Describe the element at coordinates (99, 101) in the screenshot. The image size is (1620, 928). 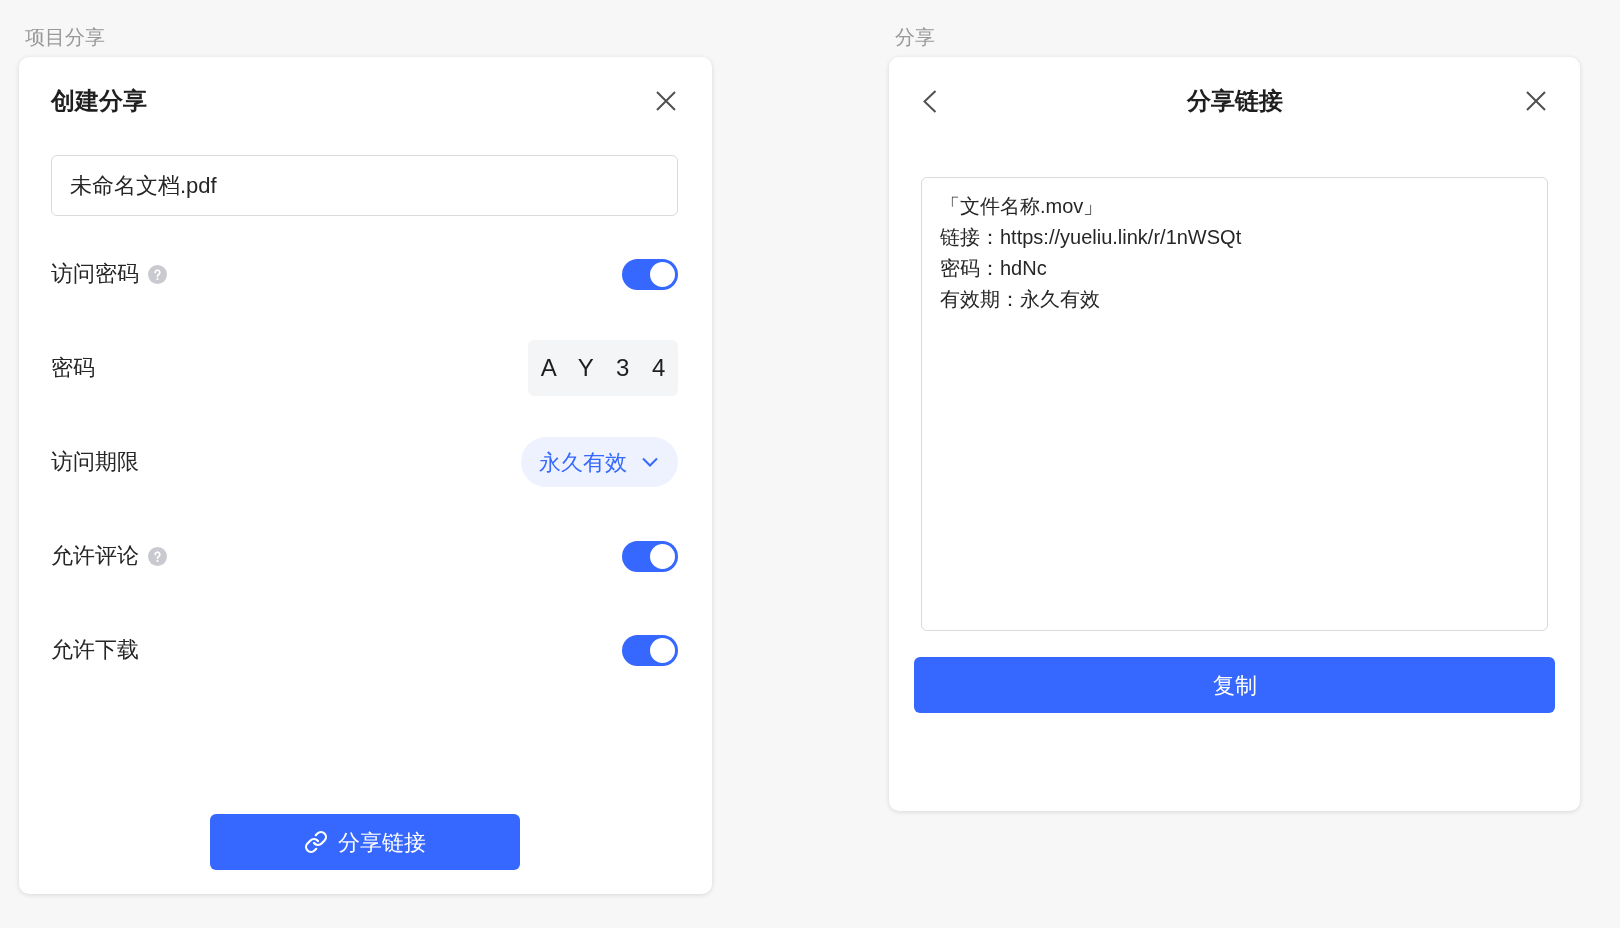
I see `dialog-title: 创建分享` at that location.